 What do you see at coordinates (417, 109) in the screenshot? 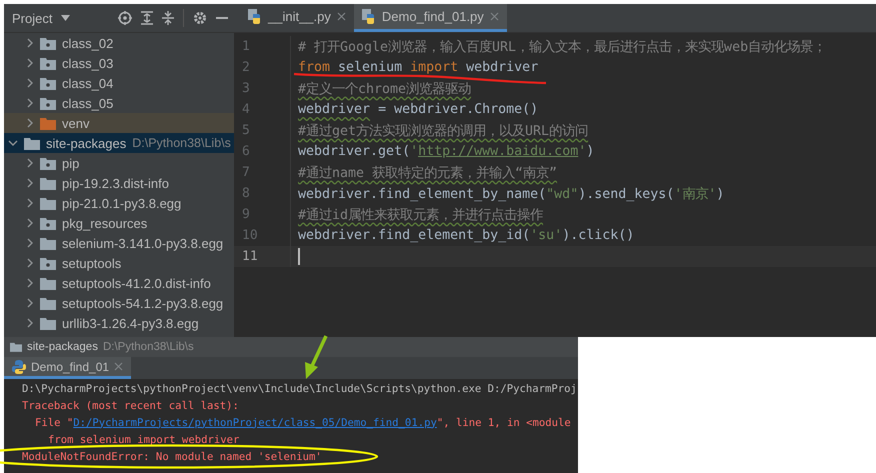
I see `code-line: webdriver = webdriver.Chrome()` at bounding box center [417, 109].